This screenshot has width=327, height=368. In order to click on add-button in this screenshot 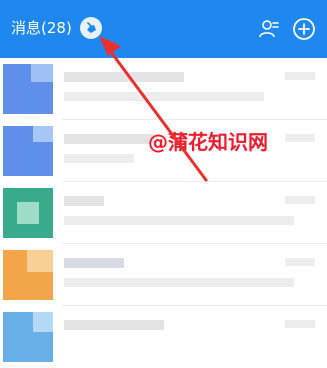, I will do `click(304, 29)`.